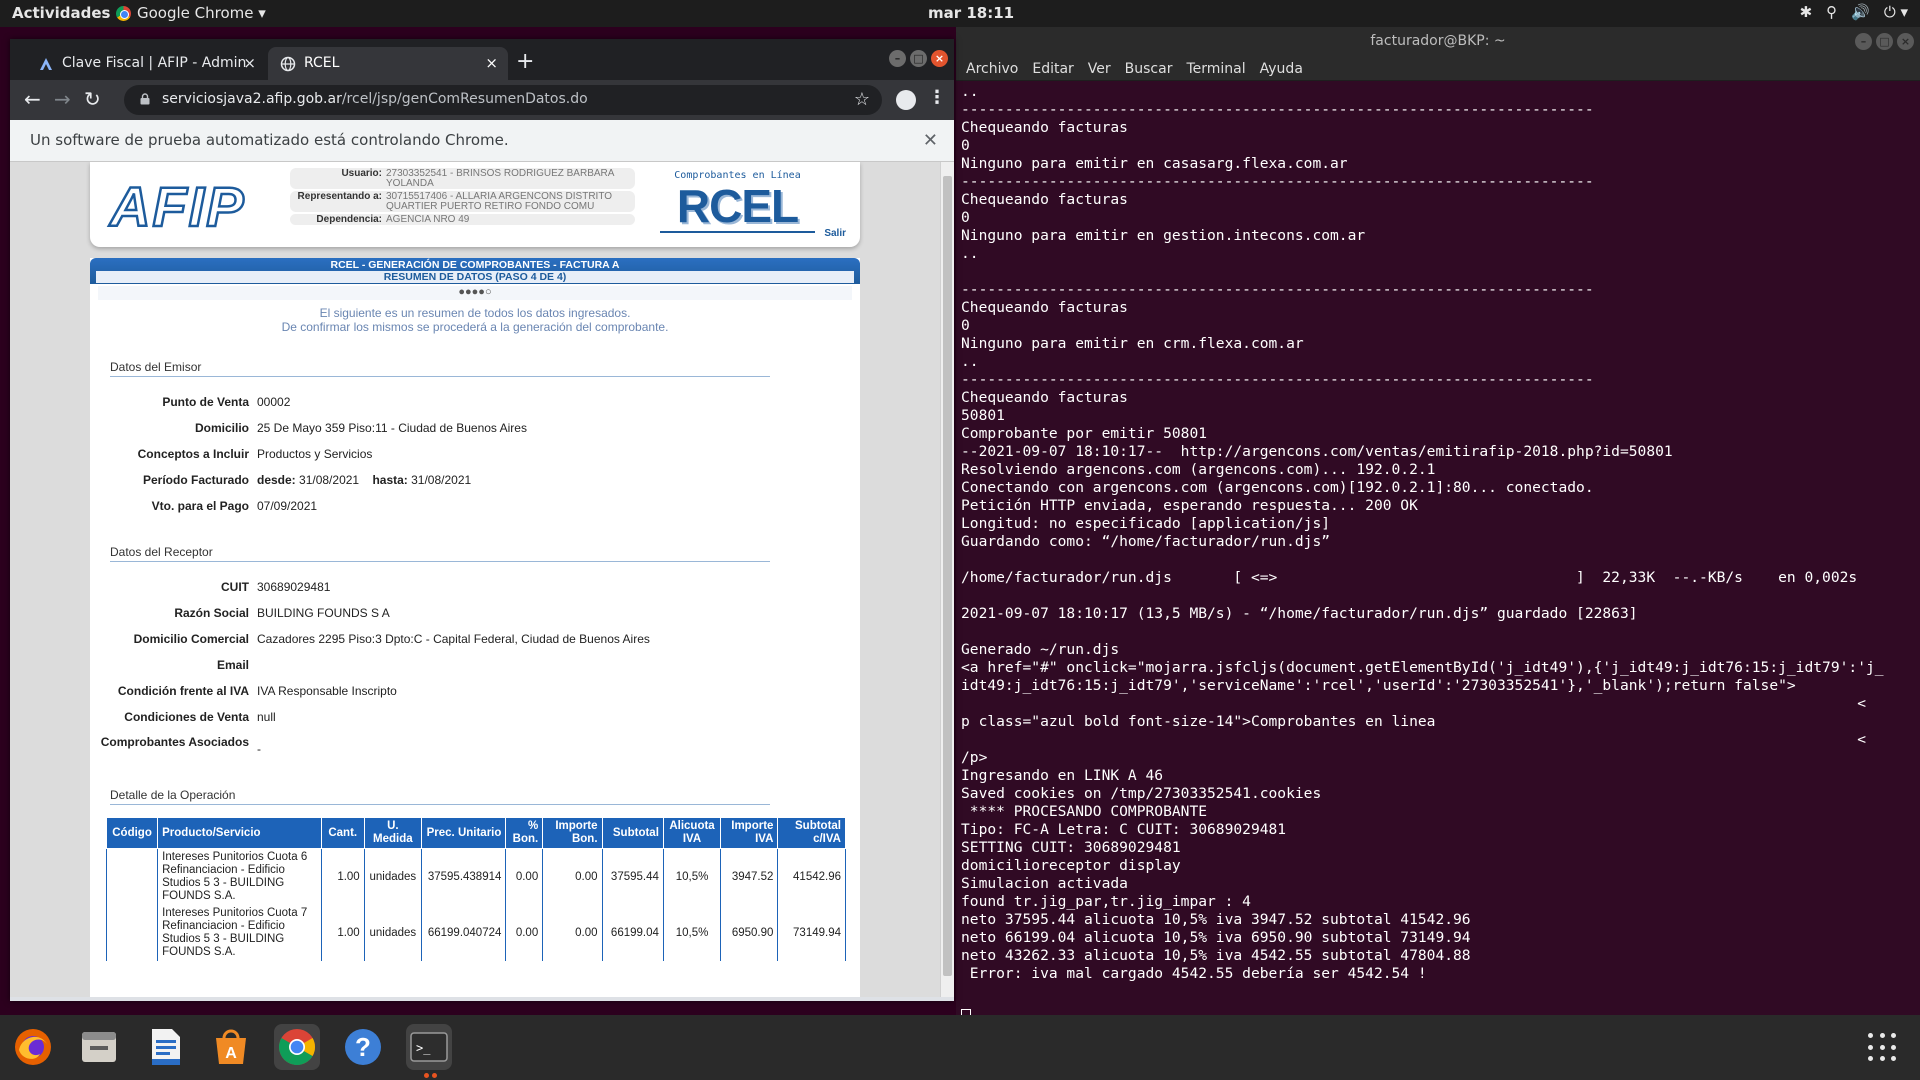 Image resolution: width=1920 pixels, height=1080 pixels. I want to click on domicilio-emisor-label: Domicilio, so click(221, 428).